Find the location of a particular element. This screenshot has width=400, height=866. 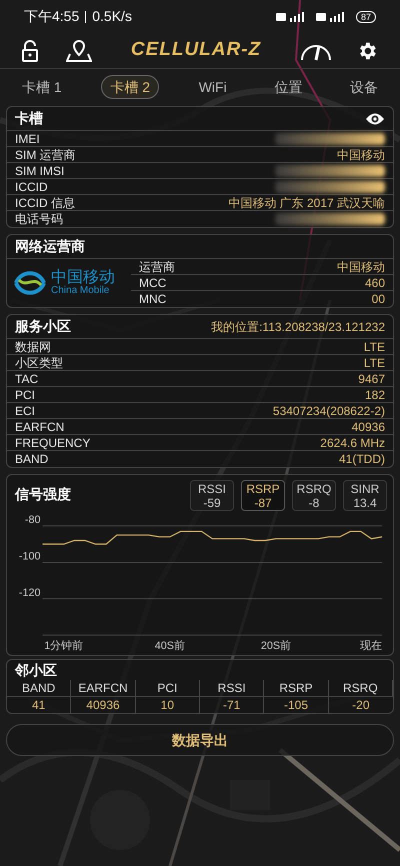

location-text: 我的位置:113.208238/23.121232 is located at coordinates (298, 327).